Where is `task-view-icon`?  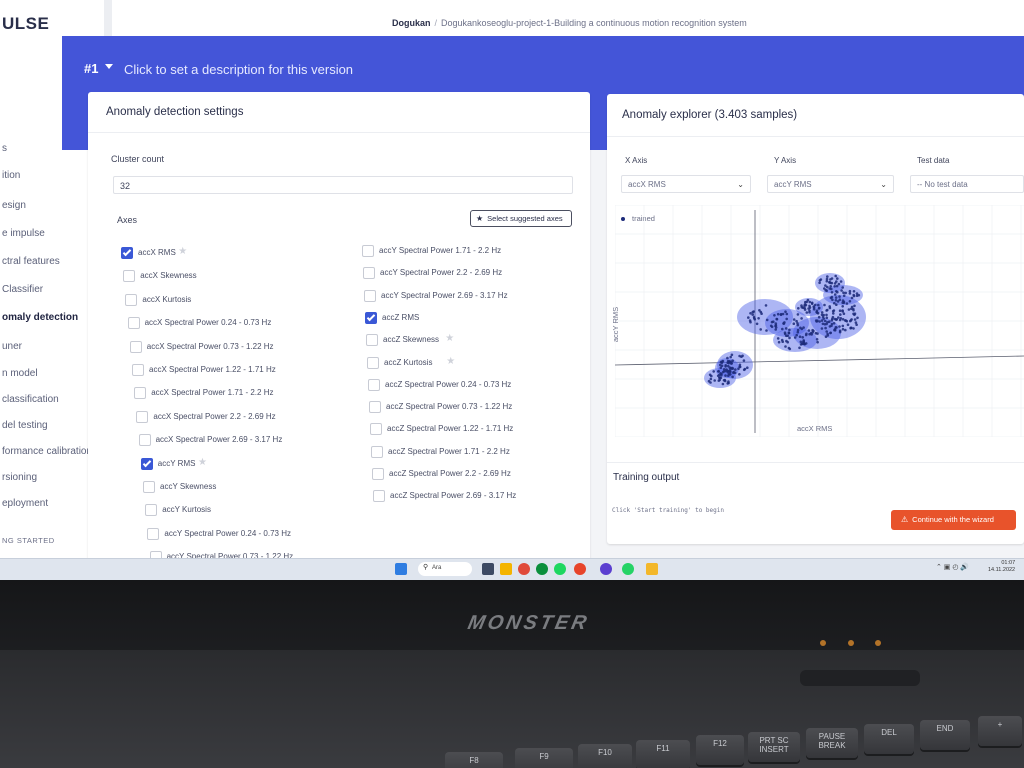 task-view-icon is located at coordinates (488, 569).